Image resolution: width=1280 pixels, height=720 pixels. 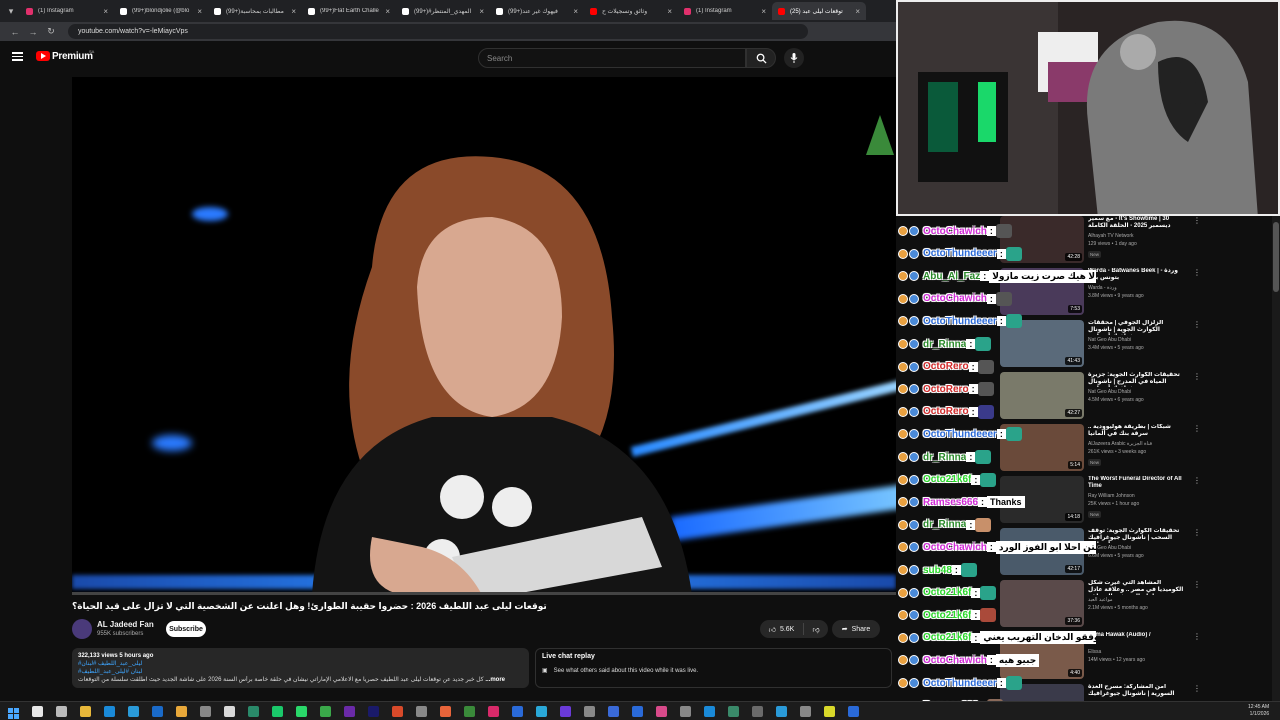 I want to click on channel-name: AL Jadeed Fan, so click(x=125, y=624).